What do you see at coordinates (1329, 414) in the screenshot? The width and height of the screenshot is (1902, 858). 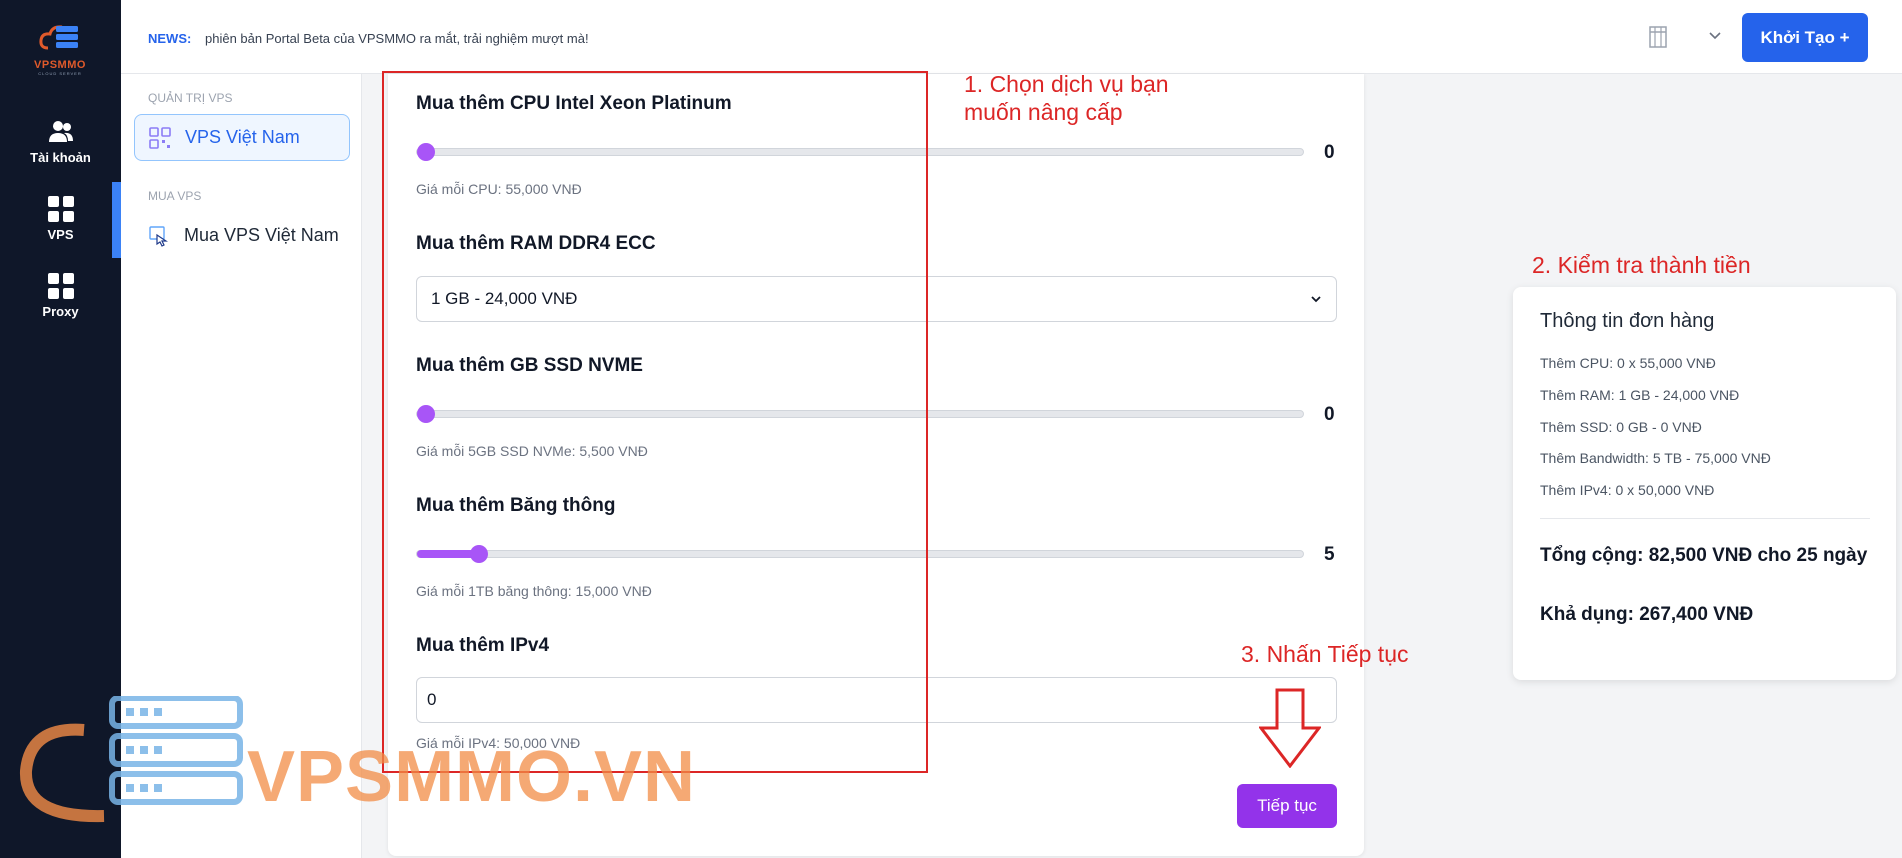 I see `ssd-value: 0` at bounding box center [1329, 414].